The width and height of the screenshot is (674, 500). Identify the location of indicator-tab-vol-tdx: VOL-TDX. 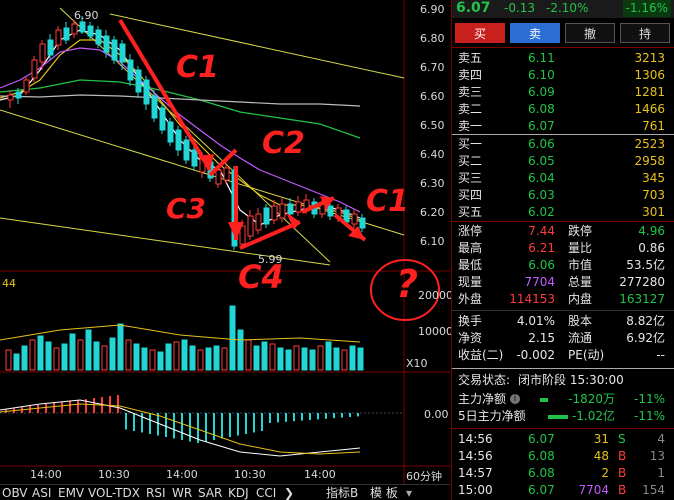
(114, 492).